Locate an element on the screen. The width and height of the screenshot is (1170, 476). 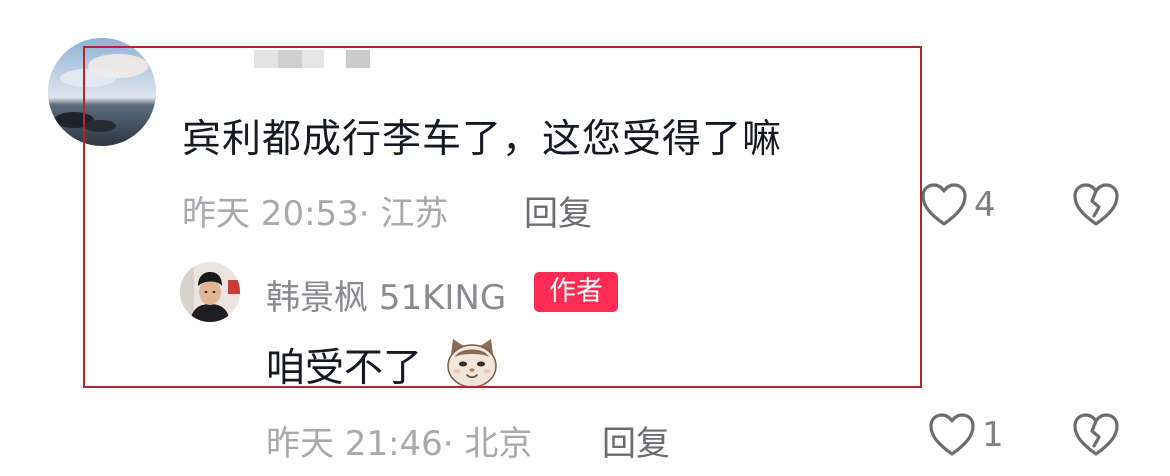
commenter-avatar is located at coordinates (102, 92).